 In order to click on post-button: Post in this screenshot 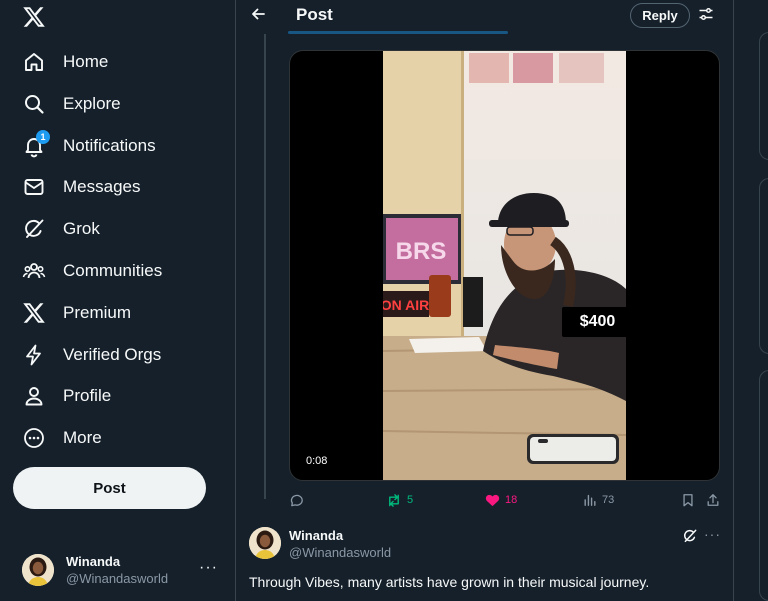, I will do `click(109, 488)`.